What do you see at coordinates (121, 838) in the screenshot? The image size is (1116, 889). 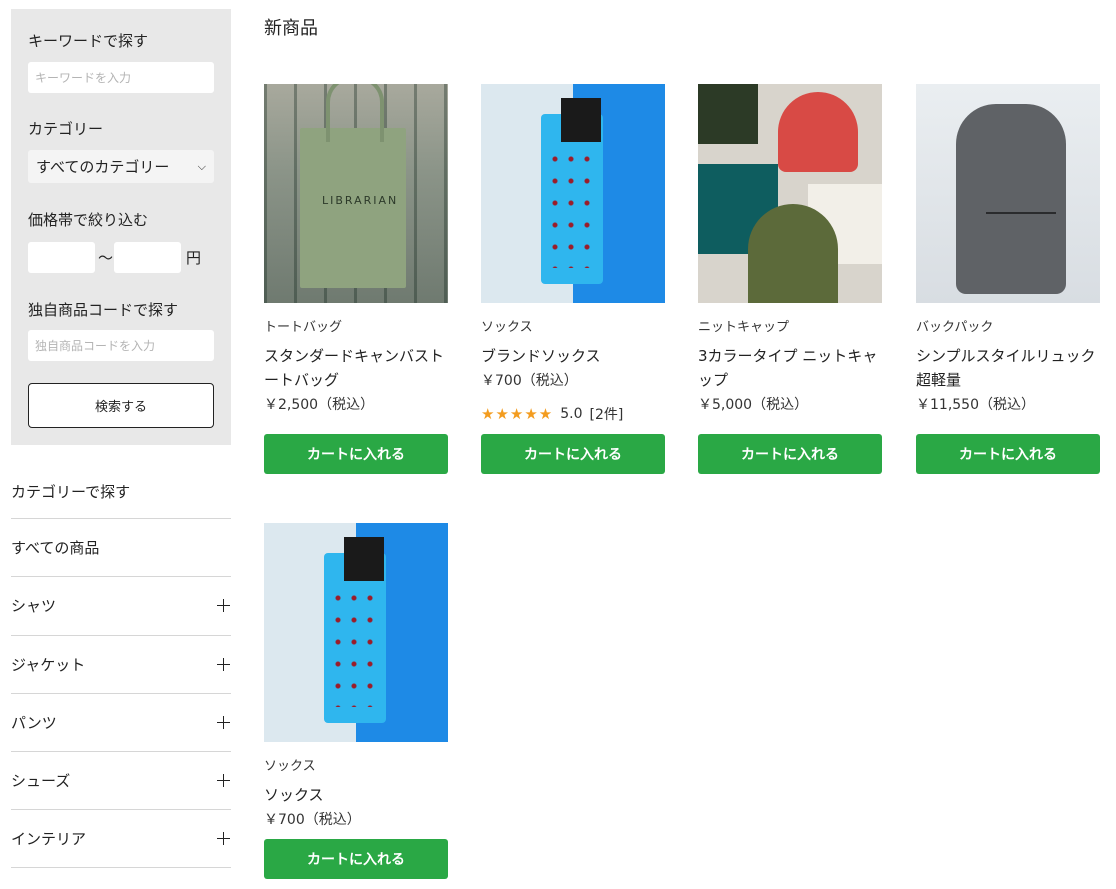 I see `category-item-interior: インテリア` at bounding box center [121, 838].